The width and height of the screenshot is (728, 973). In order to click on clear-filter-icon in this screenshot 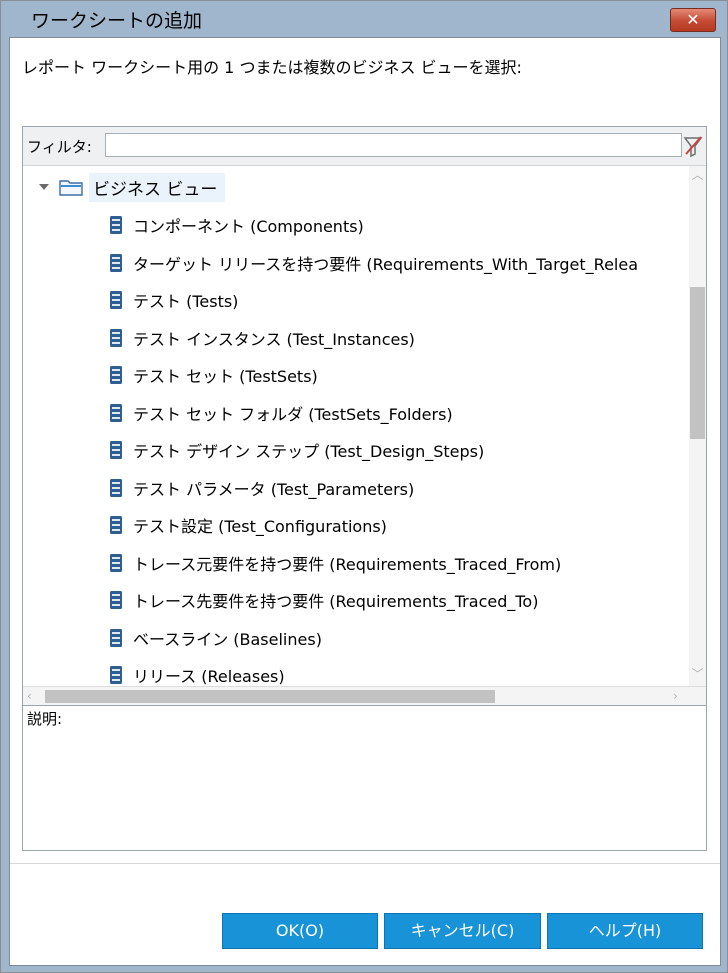, I will do `click(693, 146)`.